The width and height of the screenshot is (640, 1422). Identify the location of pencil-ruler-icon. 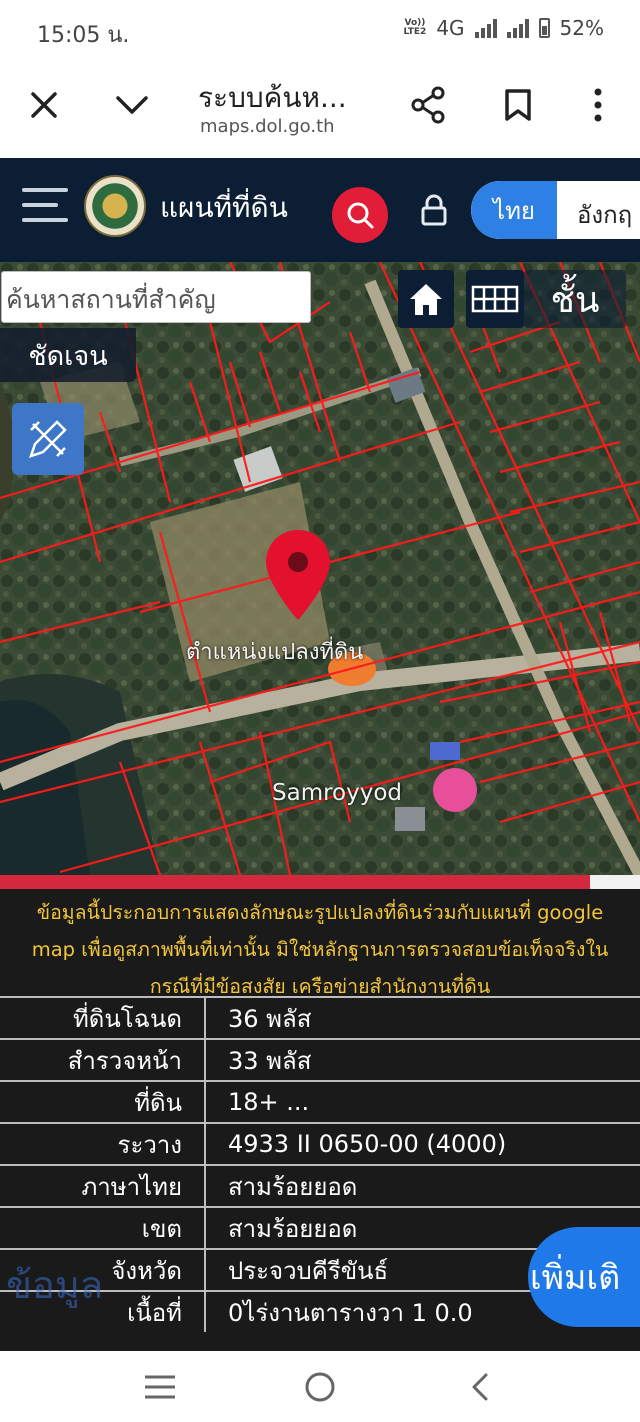
(48, 439).